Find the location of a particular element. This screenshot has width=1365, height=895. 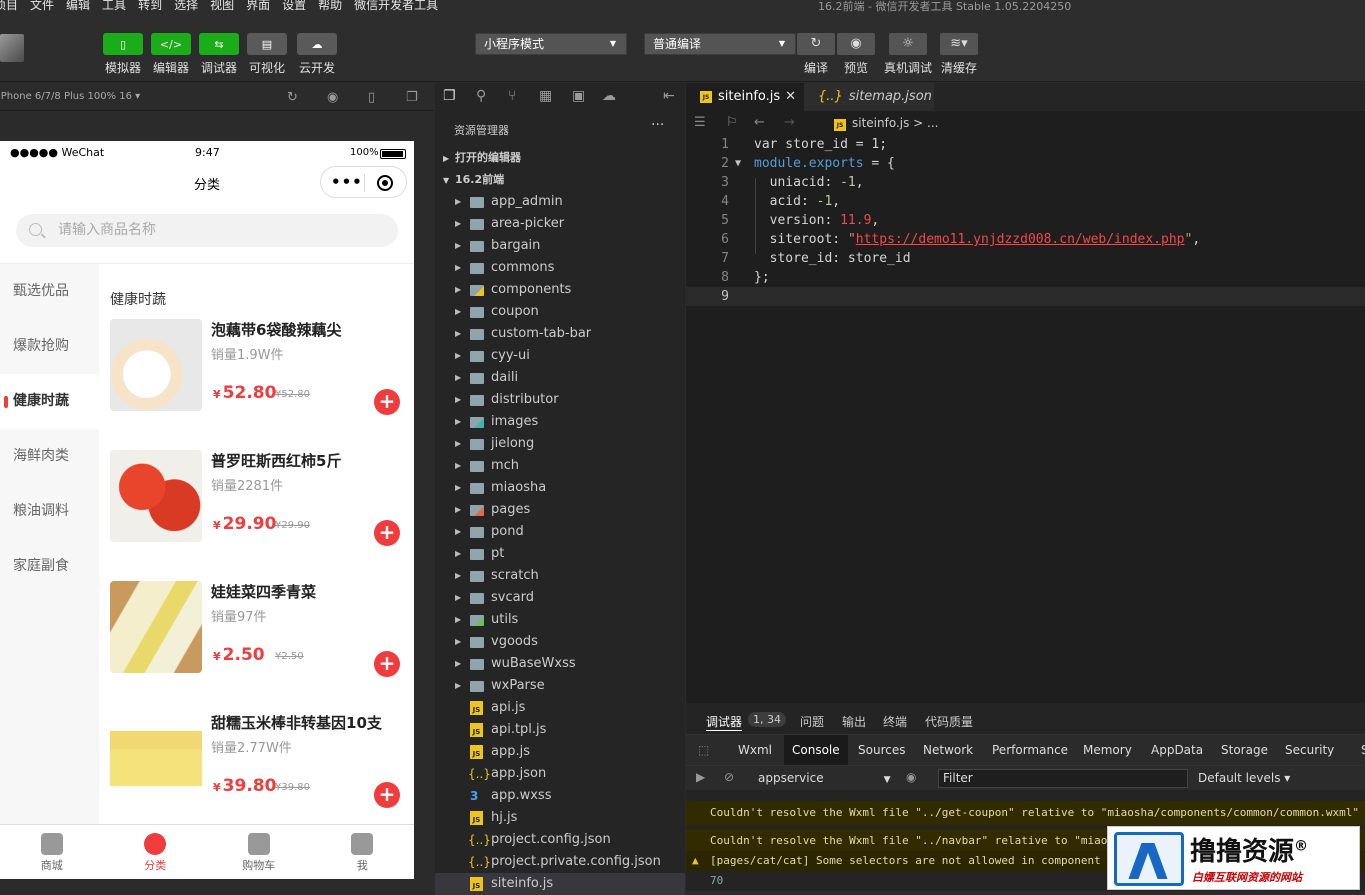

compile-select: 普通编译 ▼ is located at coordinates (720, 44).